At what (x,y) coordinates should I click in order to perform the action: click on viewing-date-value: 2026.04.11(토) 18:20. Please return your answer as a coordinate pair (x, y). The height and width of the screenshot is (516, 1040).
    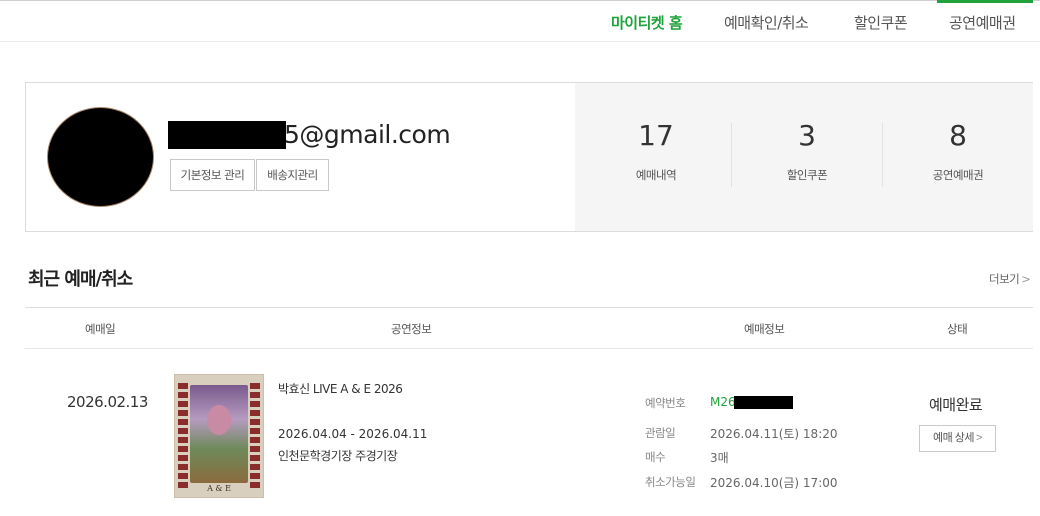
    Looking at the image, I should click on (774, 434).